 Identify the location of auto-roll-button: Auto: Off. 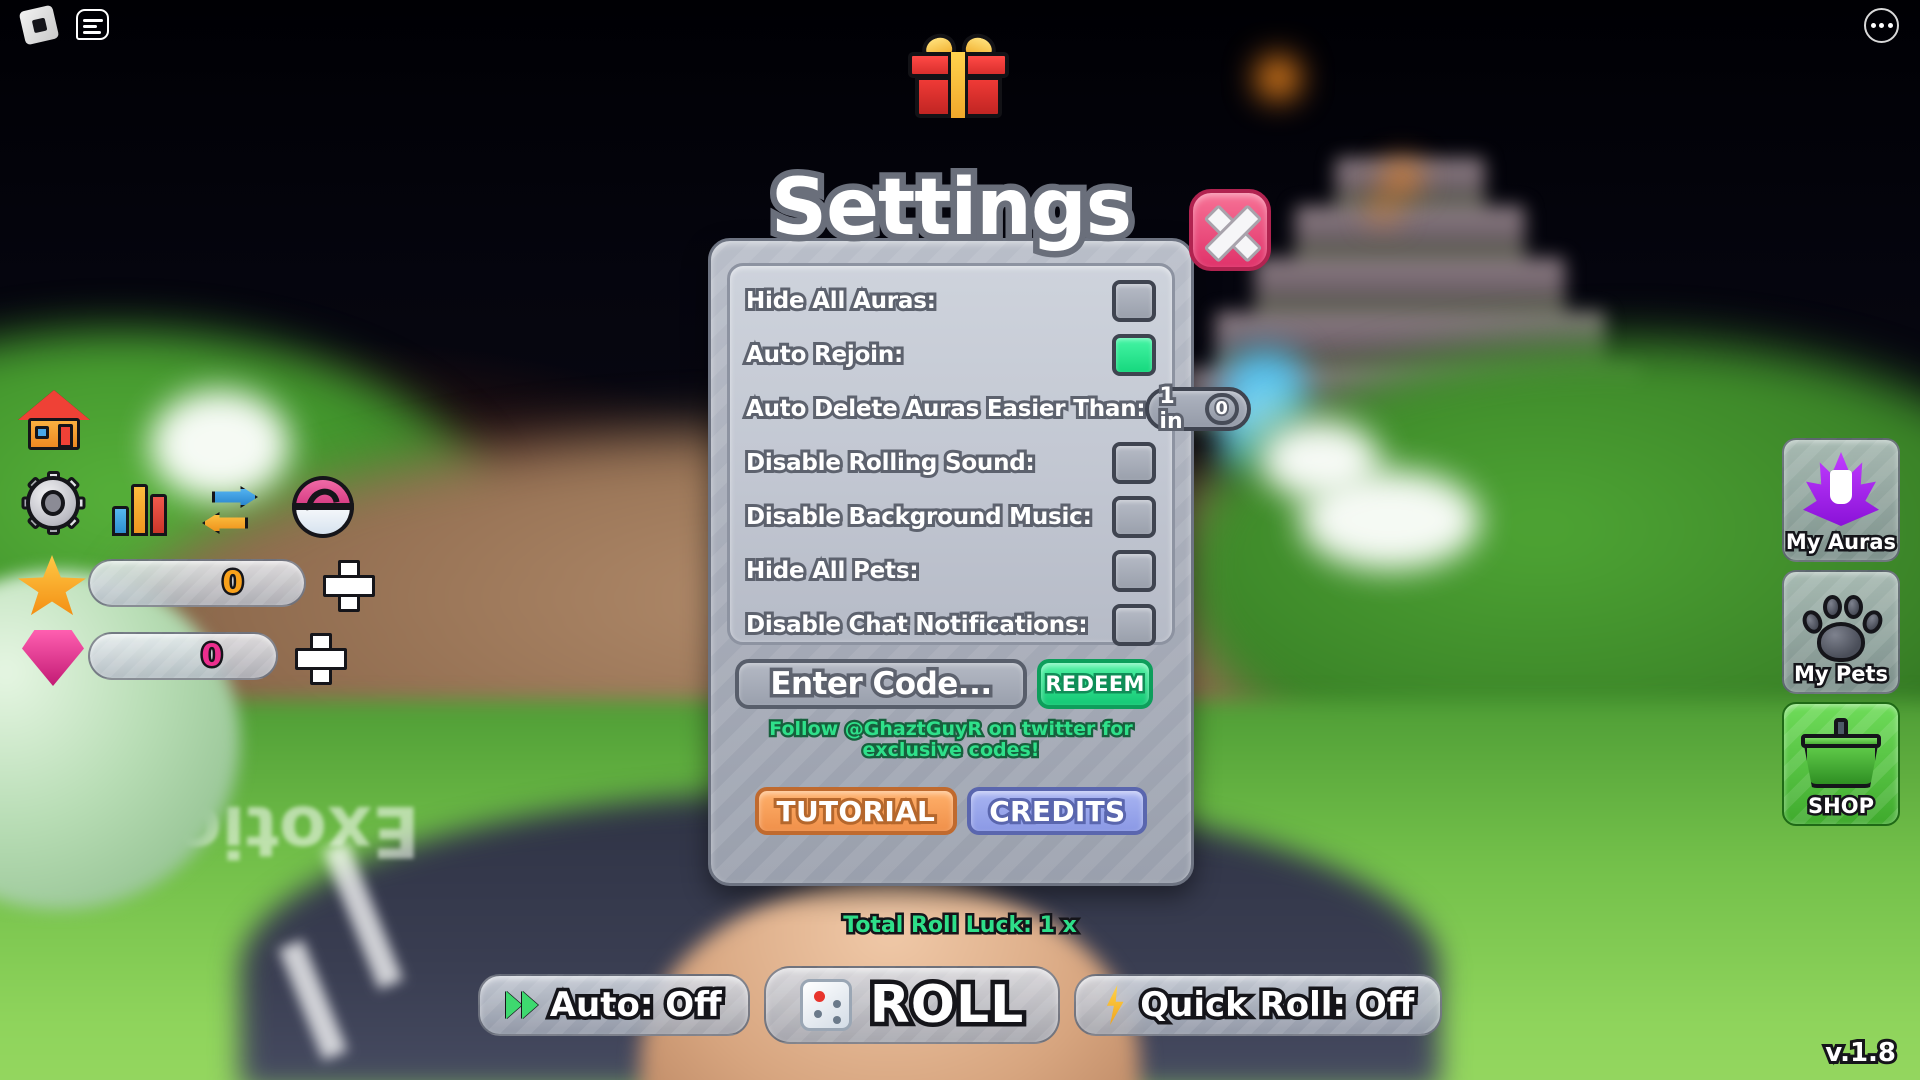
(613, 1005).